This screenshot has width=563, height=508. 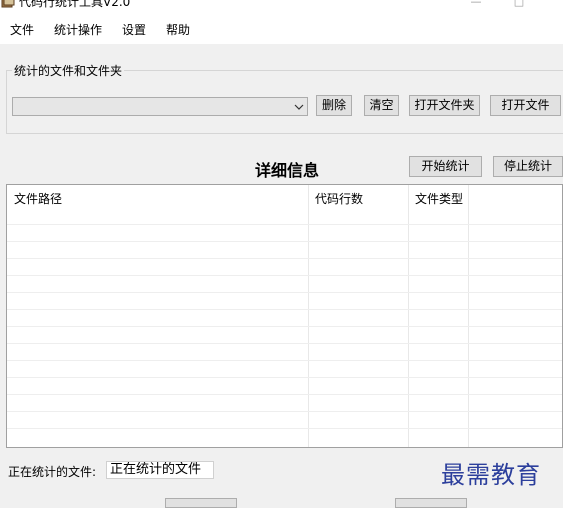 I want to click on window-title: 代码行统计工具V2.0, so click(x=75, y=4).